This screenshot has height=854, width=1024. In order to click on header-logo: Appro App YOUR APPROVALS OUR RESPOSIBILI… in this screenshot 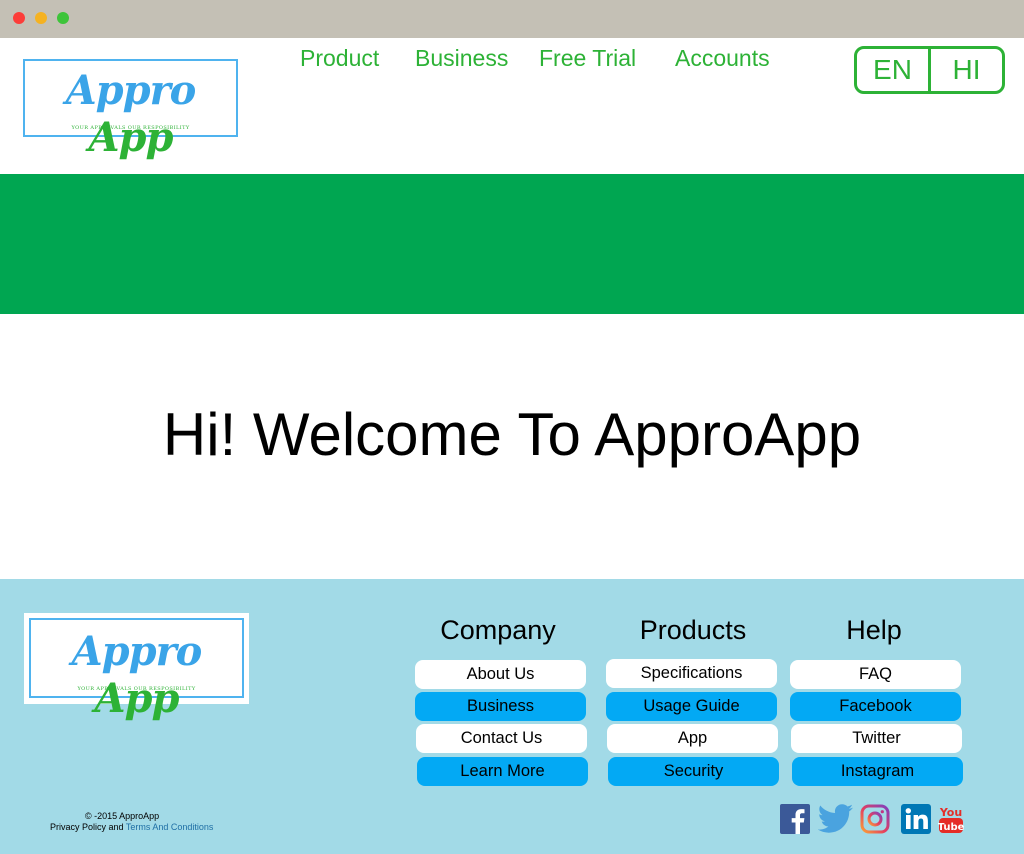, I will do `click(130, 110)`.